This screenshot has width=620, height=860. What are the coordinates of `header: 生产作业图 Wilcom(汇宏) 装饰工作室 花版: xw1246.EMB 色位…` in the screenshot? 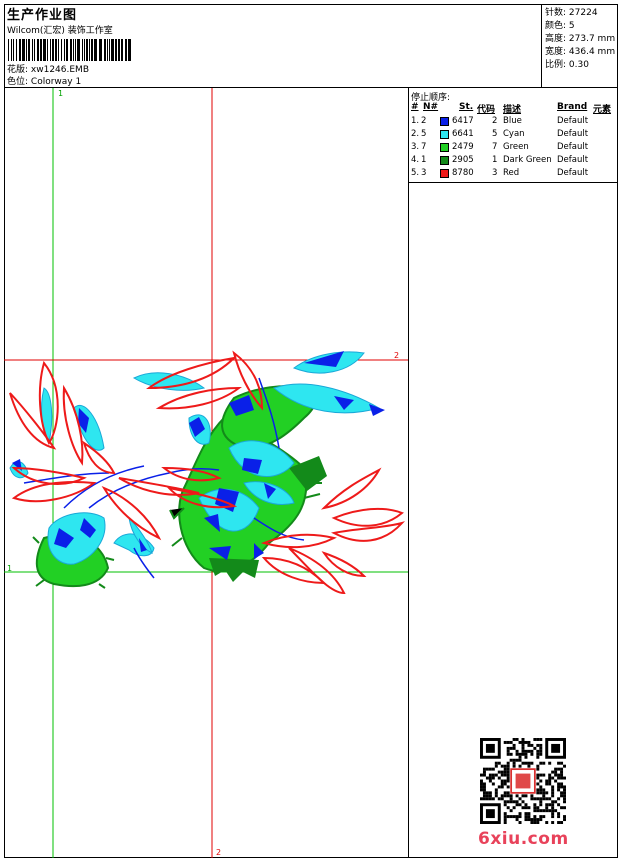 It's located at (311, 46).